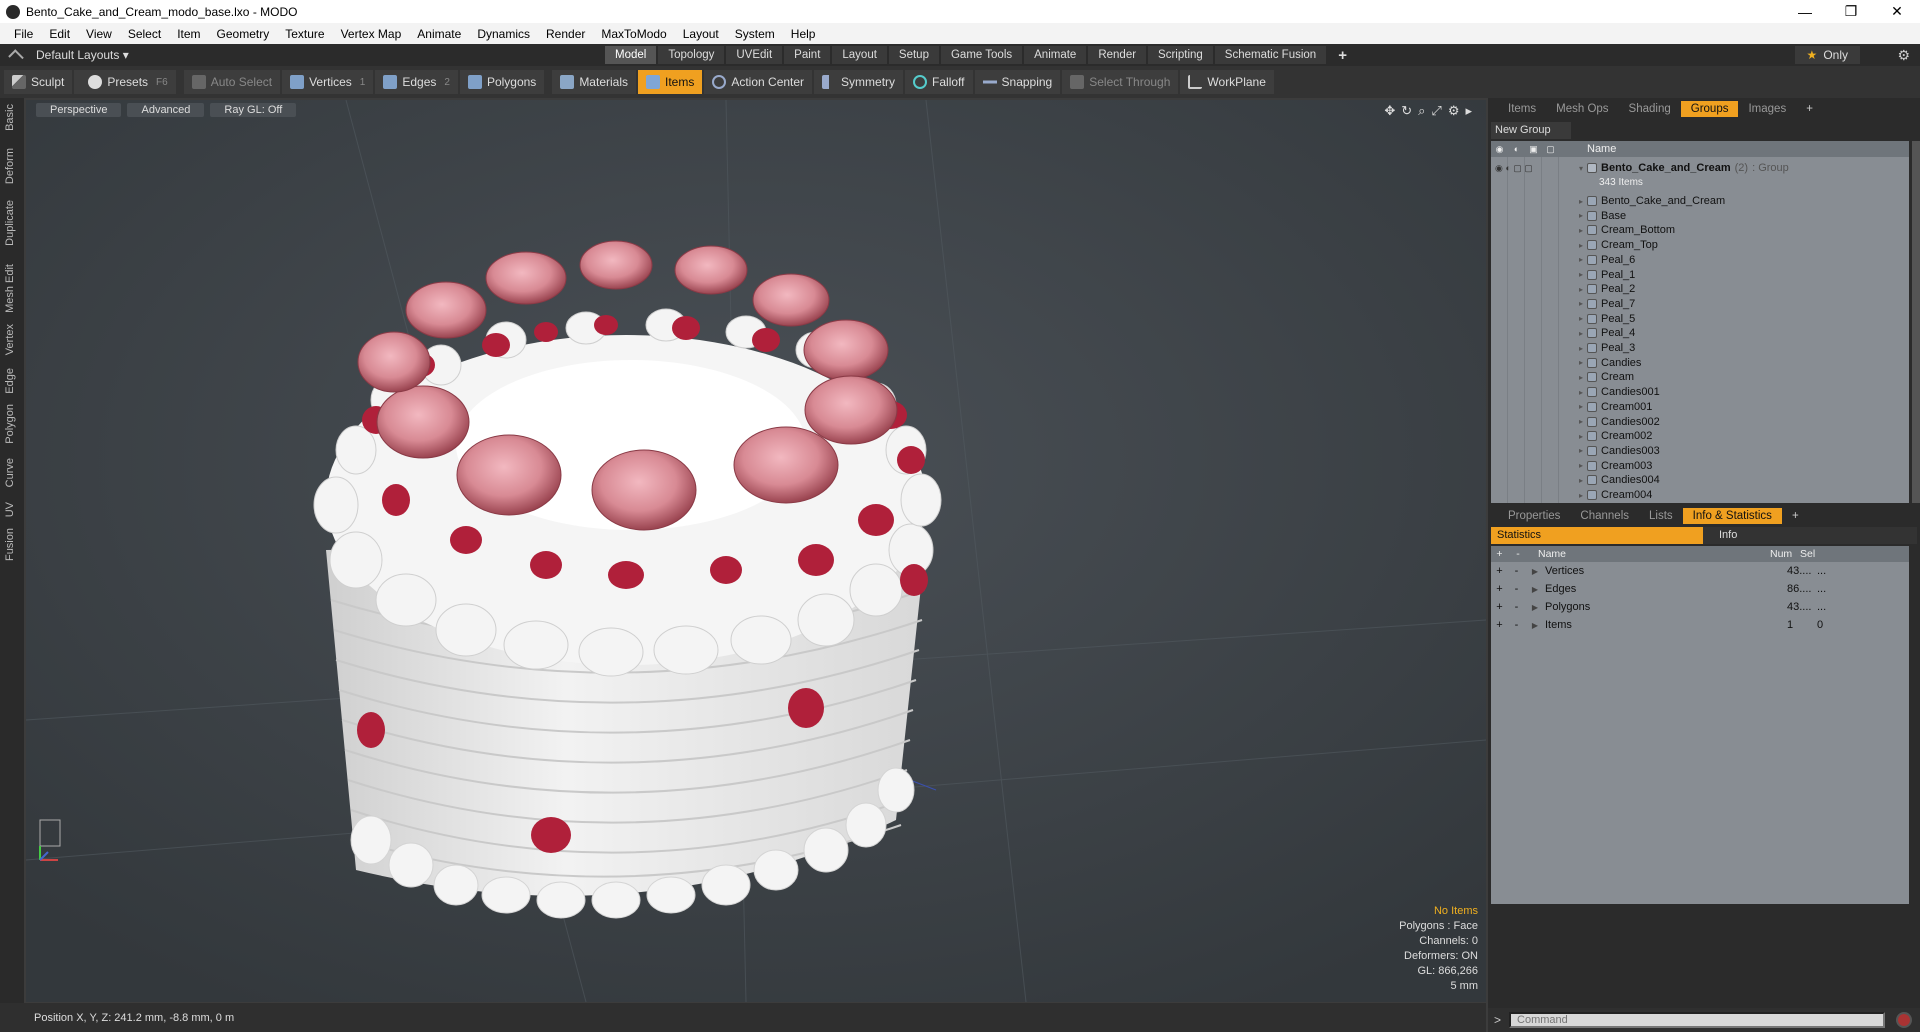 This screenshot has width=1920, height=1032. I want to click on menu-system: System, so click(755, 34).